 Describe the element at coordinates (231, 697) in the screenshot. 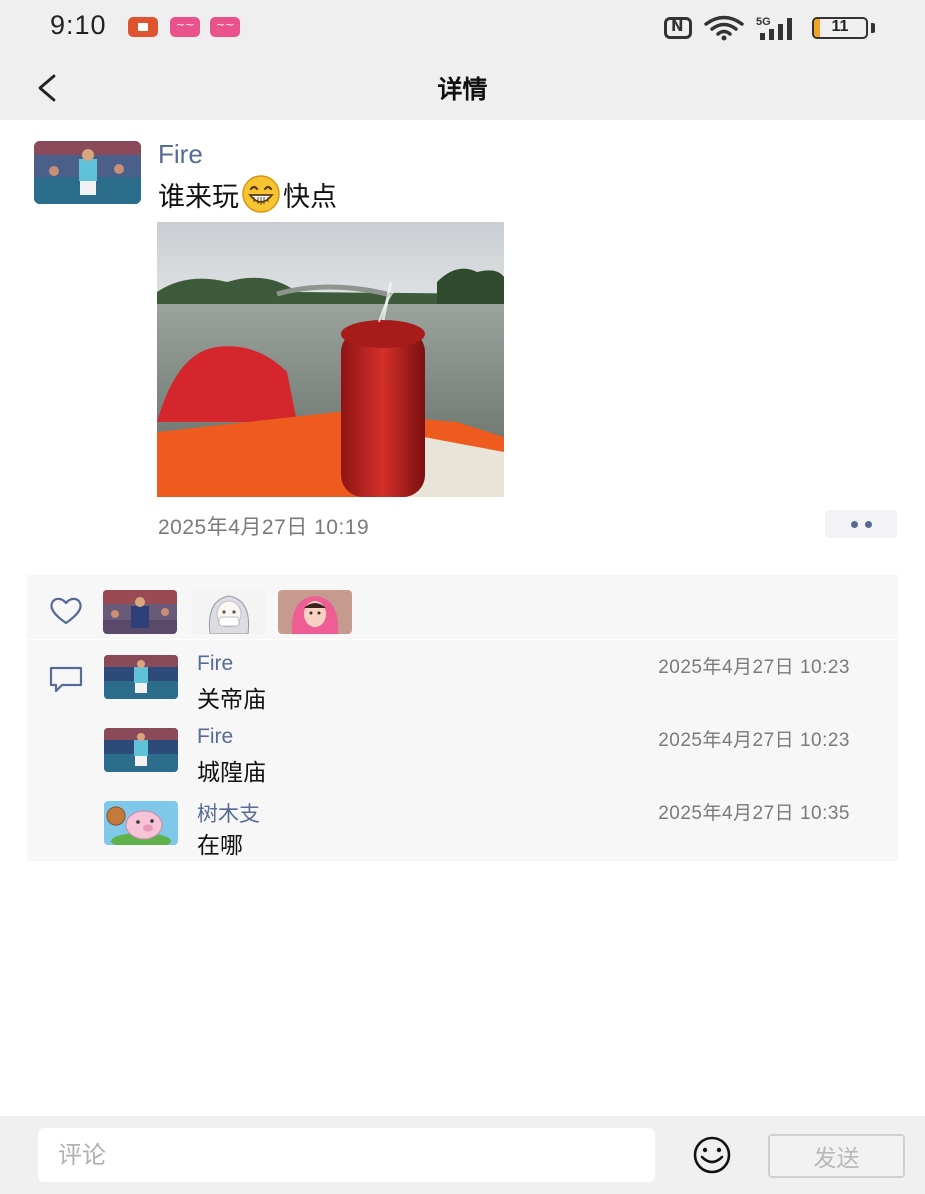

I see `comment-text: 关帝庙` at that location.